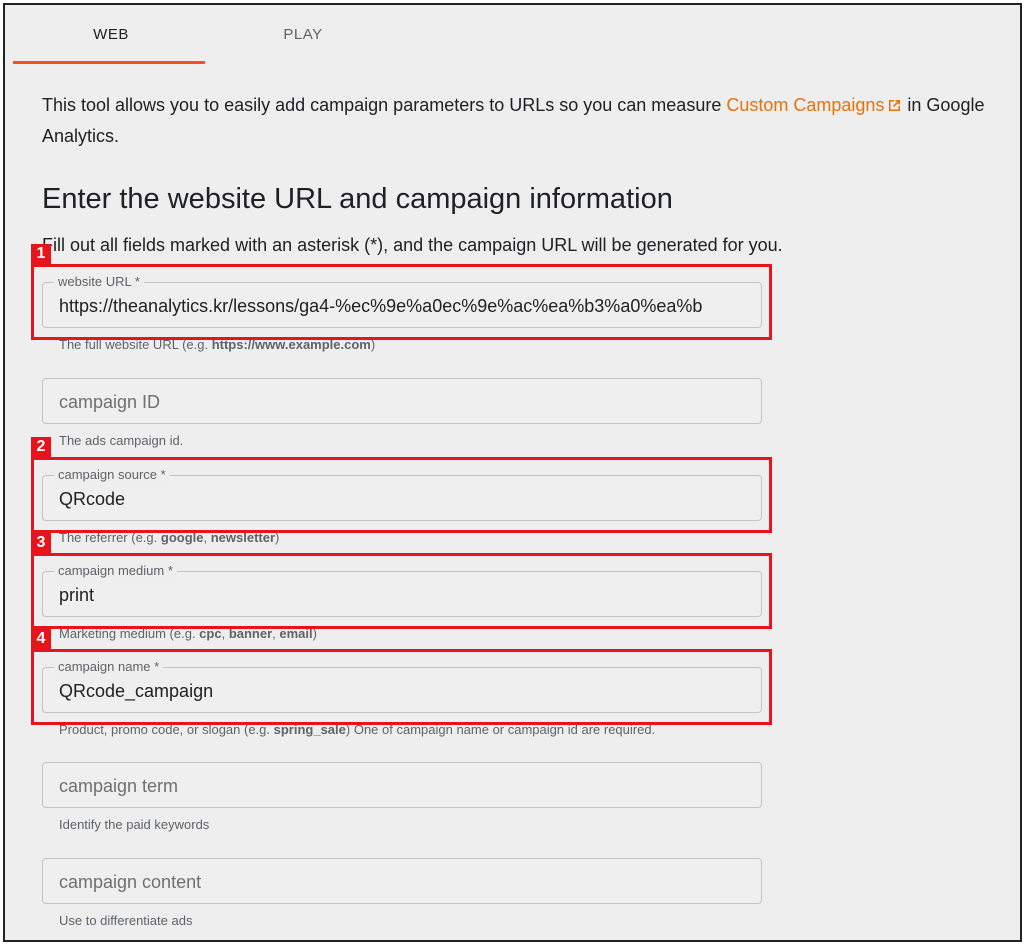 The height and width of the screenshot is (944, 1024). Describe the element at coordinates (109, 62) in the screenshot. I see `active-tab-indicator` at that location.